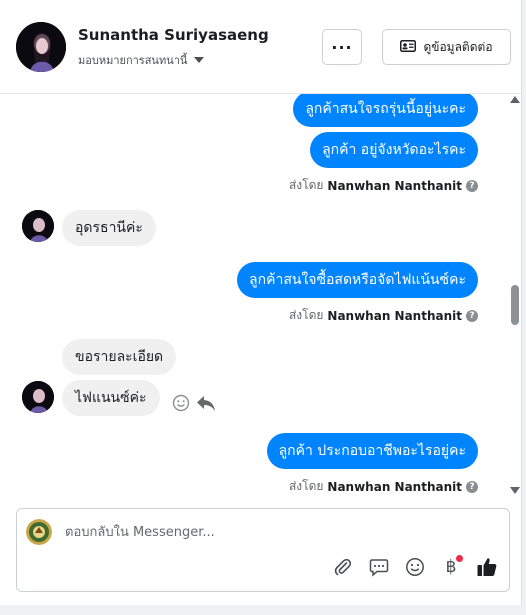 The width and height of the screenshot is (526, 615). Describe the element at coordinates (263, 550) in the screenshot. I see `reply-composer: ฿` at that location.